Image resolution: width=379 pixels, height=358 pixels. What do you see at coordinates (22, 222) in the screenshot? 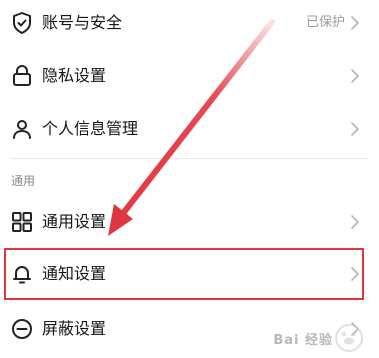
I see `grid-icon` at bounding box center [22, 222].